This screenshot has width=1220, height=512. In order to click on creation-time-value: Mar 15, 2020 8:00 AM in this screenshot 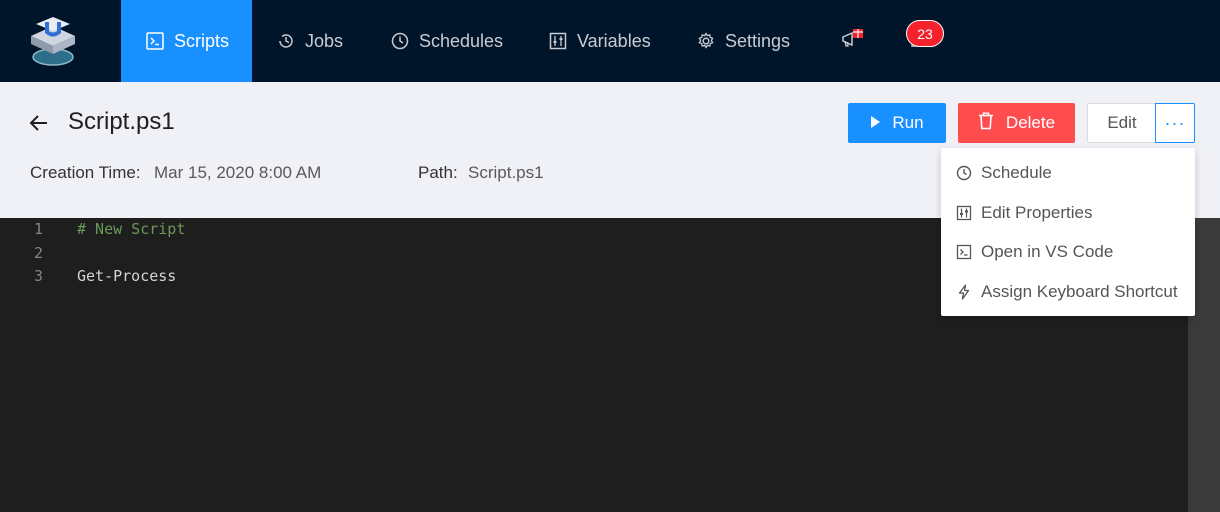, I will do `click(238, 172)`.